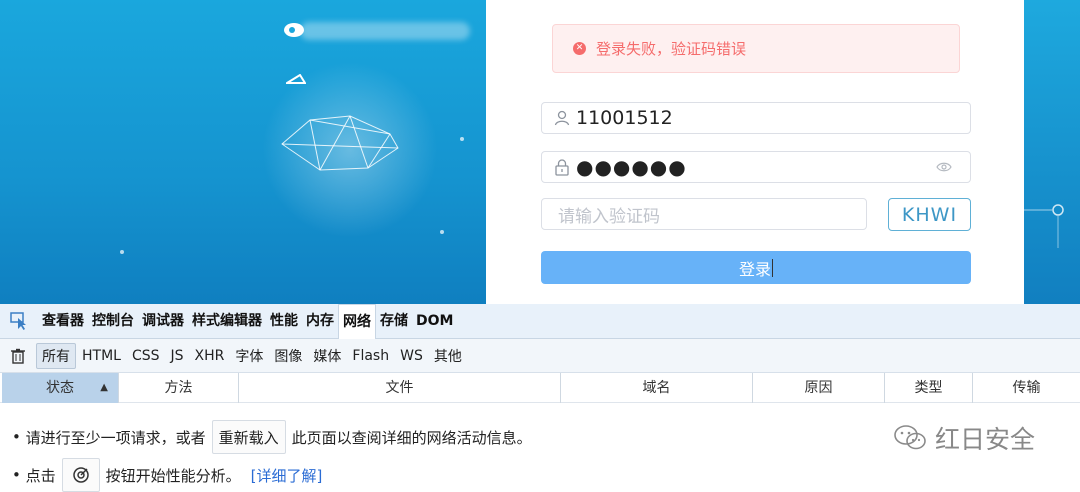 The height and width of the screenshot is (492, 1080). Describe the element at coordinates (818, 388) in the screenshot. I see `column-cause: 原因` at that location.